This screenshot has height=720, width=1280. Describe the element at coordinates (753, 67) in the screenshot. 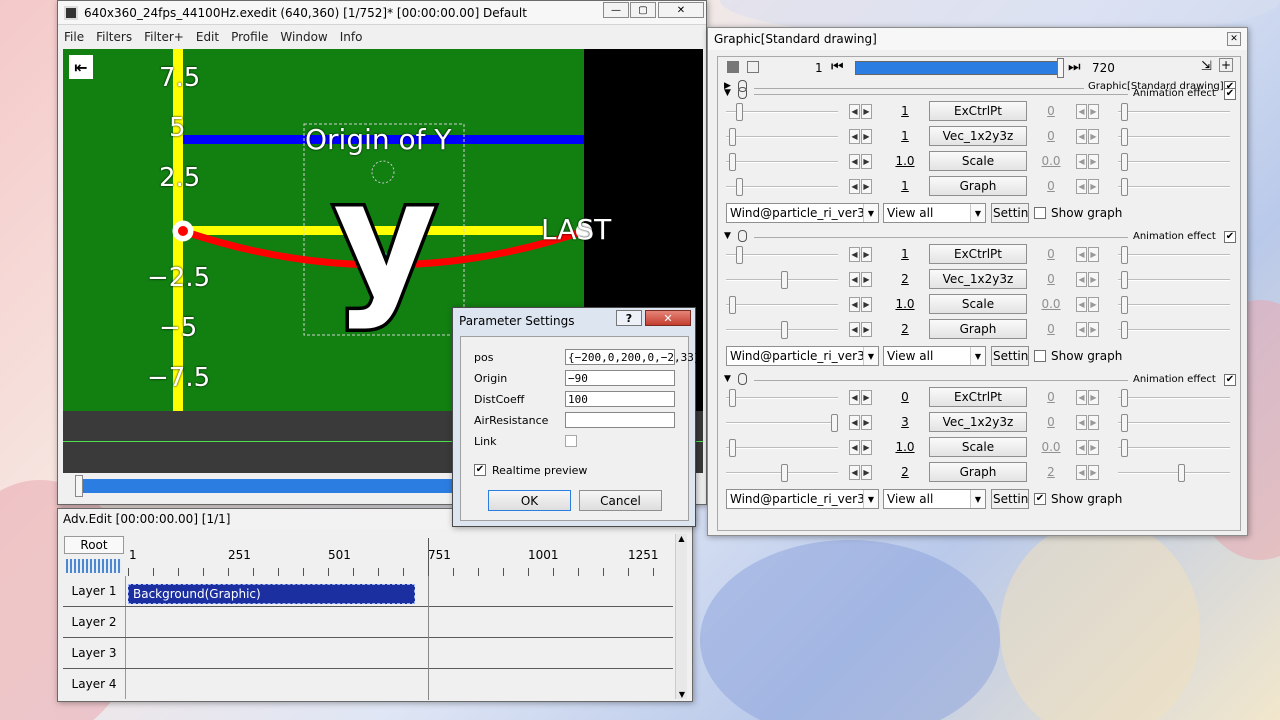

I see `frame-icon` at that location.